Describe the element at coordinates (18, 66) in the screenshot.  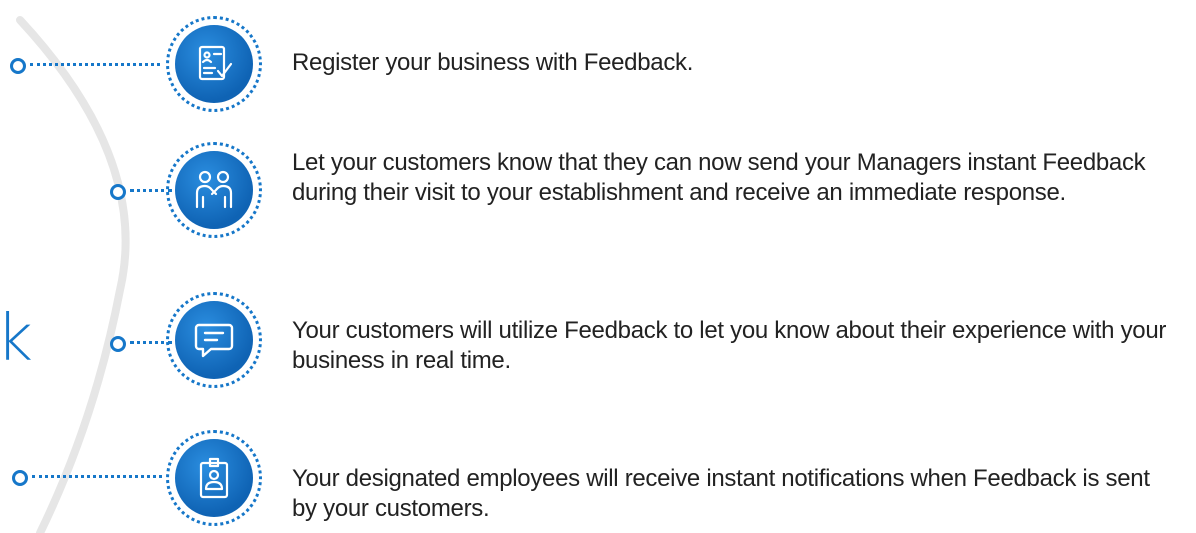
I see `step-1-node` at that location.